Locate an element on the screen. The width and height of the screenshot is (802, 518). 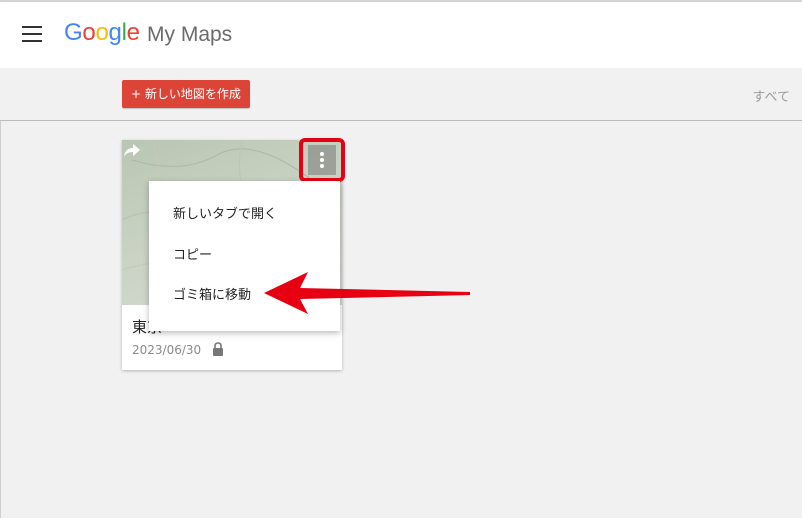
create-map-button: + 新しい地図を作成 is located at coordinates (186, 94).